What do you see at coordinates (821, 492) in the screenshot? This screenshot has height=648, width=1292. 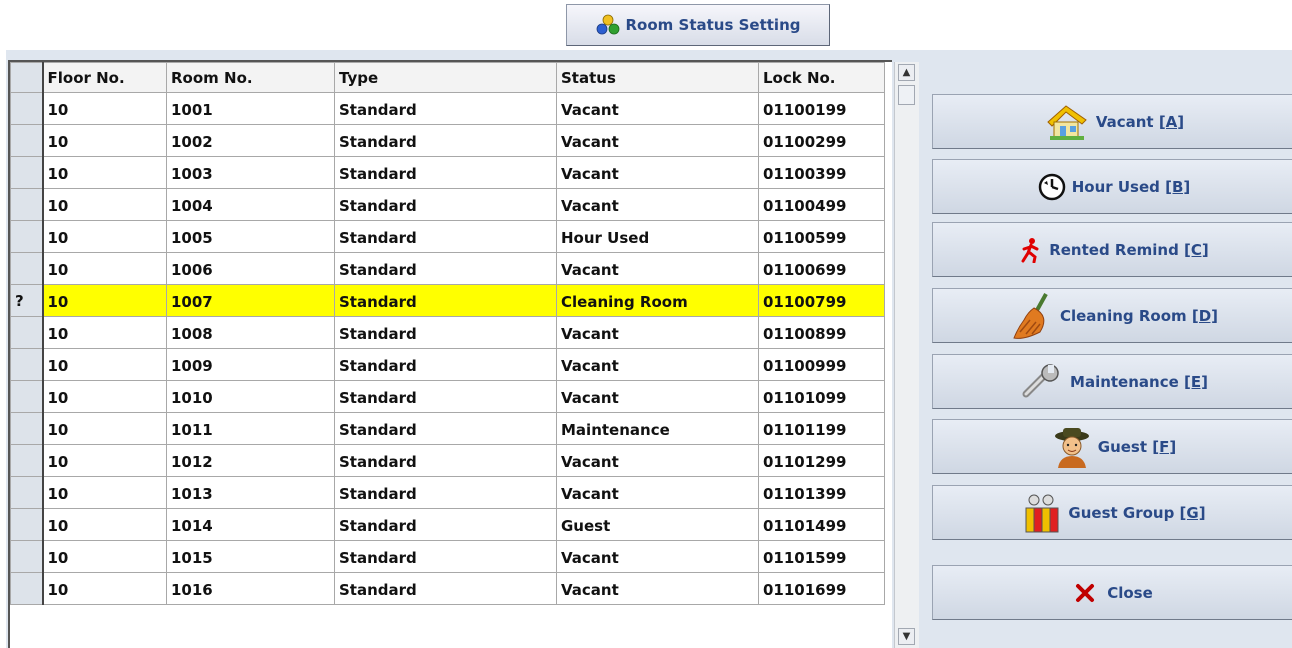 I see `lock-cell: 01101399` at bounding box center [821, 492].